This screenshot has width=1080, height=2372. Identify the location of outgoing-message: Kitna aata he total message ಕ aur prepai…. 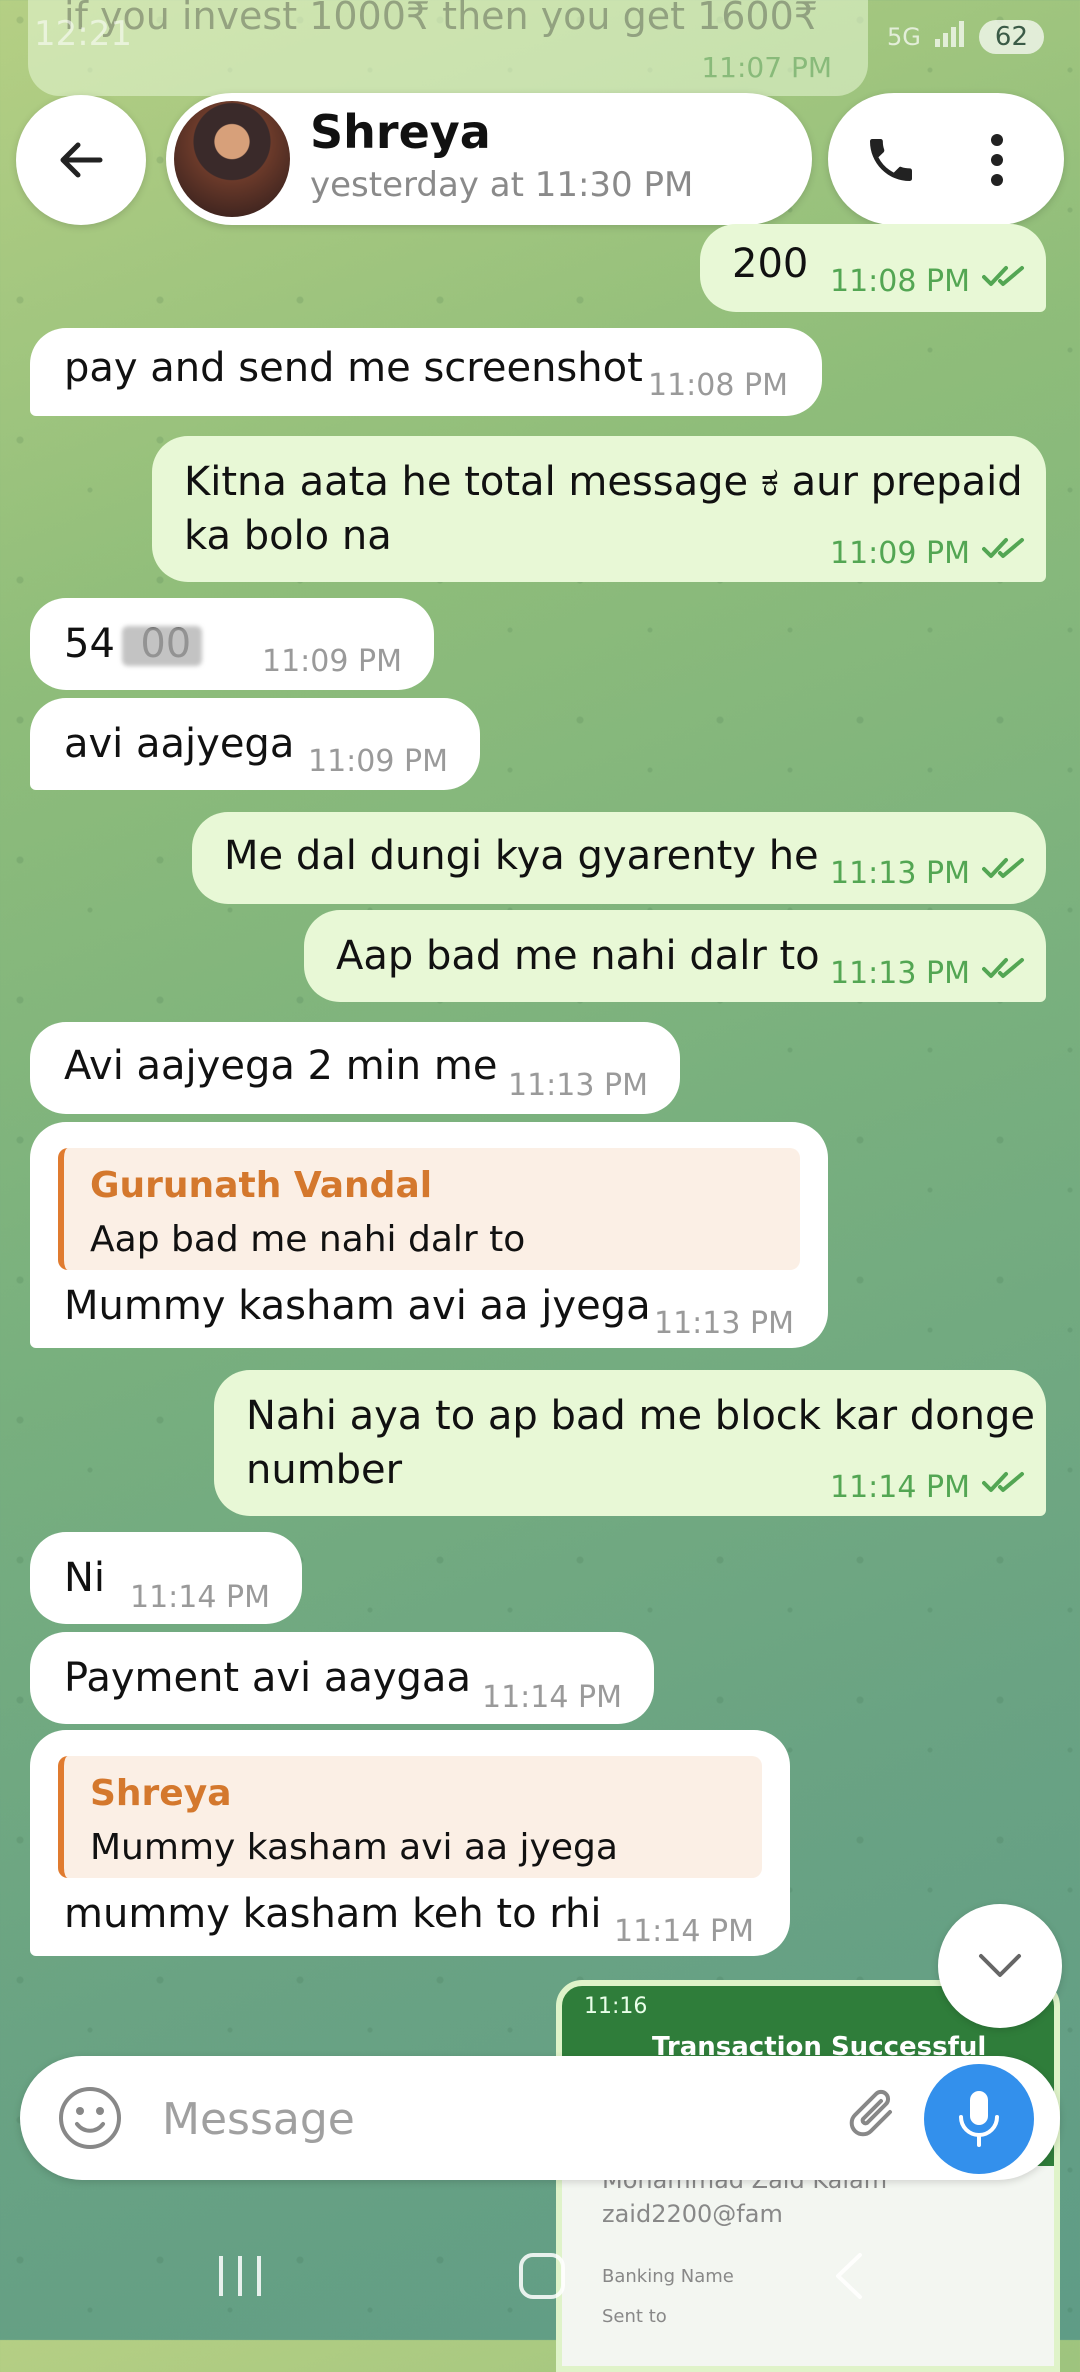
(599, 509).